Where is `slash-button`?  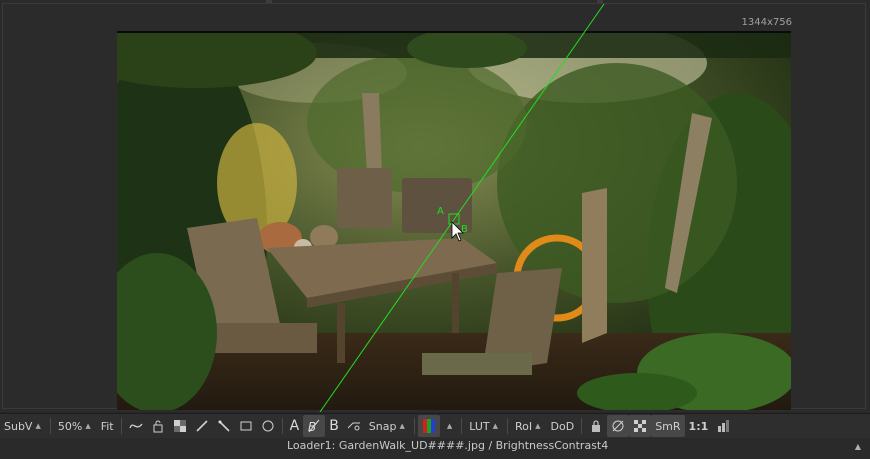
slash-button is located at coordinates (618, 426).